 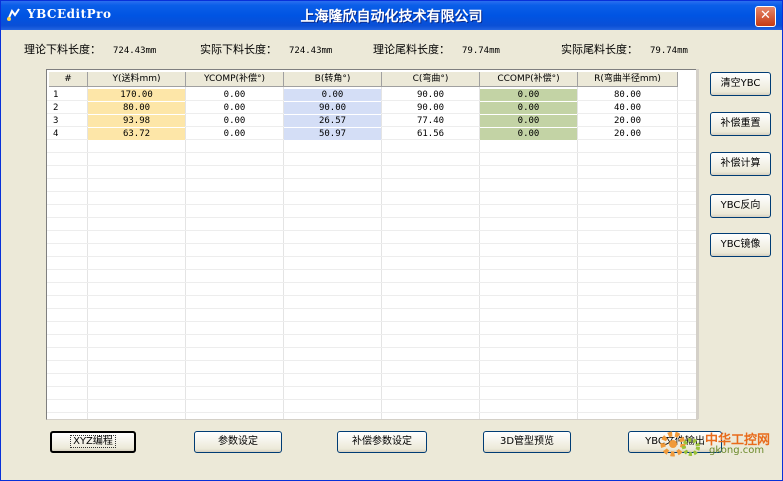 I want to click on xyz-programming-button: XYZ编程, so click(x=93, y=442).